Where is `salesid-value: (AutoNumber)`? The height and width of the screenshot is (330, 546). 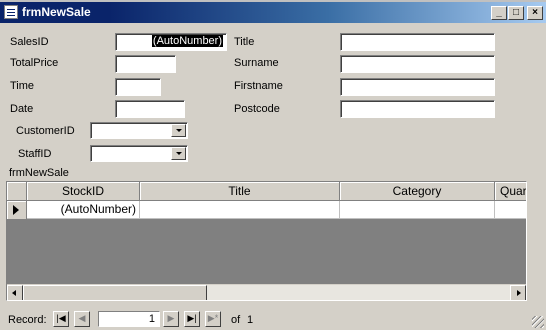
salesid-value: (AutoNumber) is located at coordinates (187, 41).